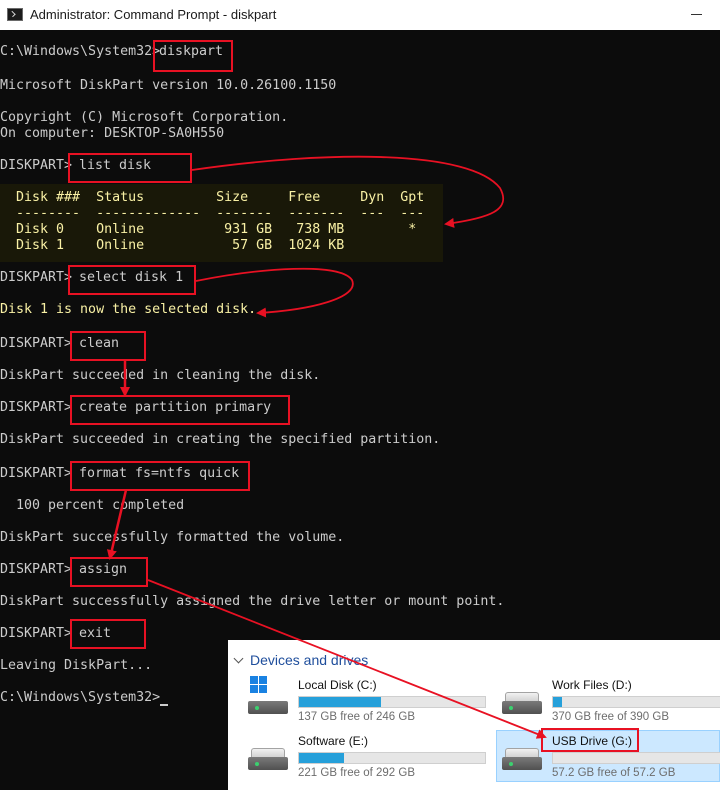 This screenshot has width=720, height=790. I want to click on drive-free-space: 57.2 GB free of 57.2 GB, so click(614, 773).